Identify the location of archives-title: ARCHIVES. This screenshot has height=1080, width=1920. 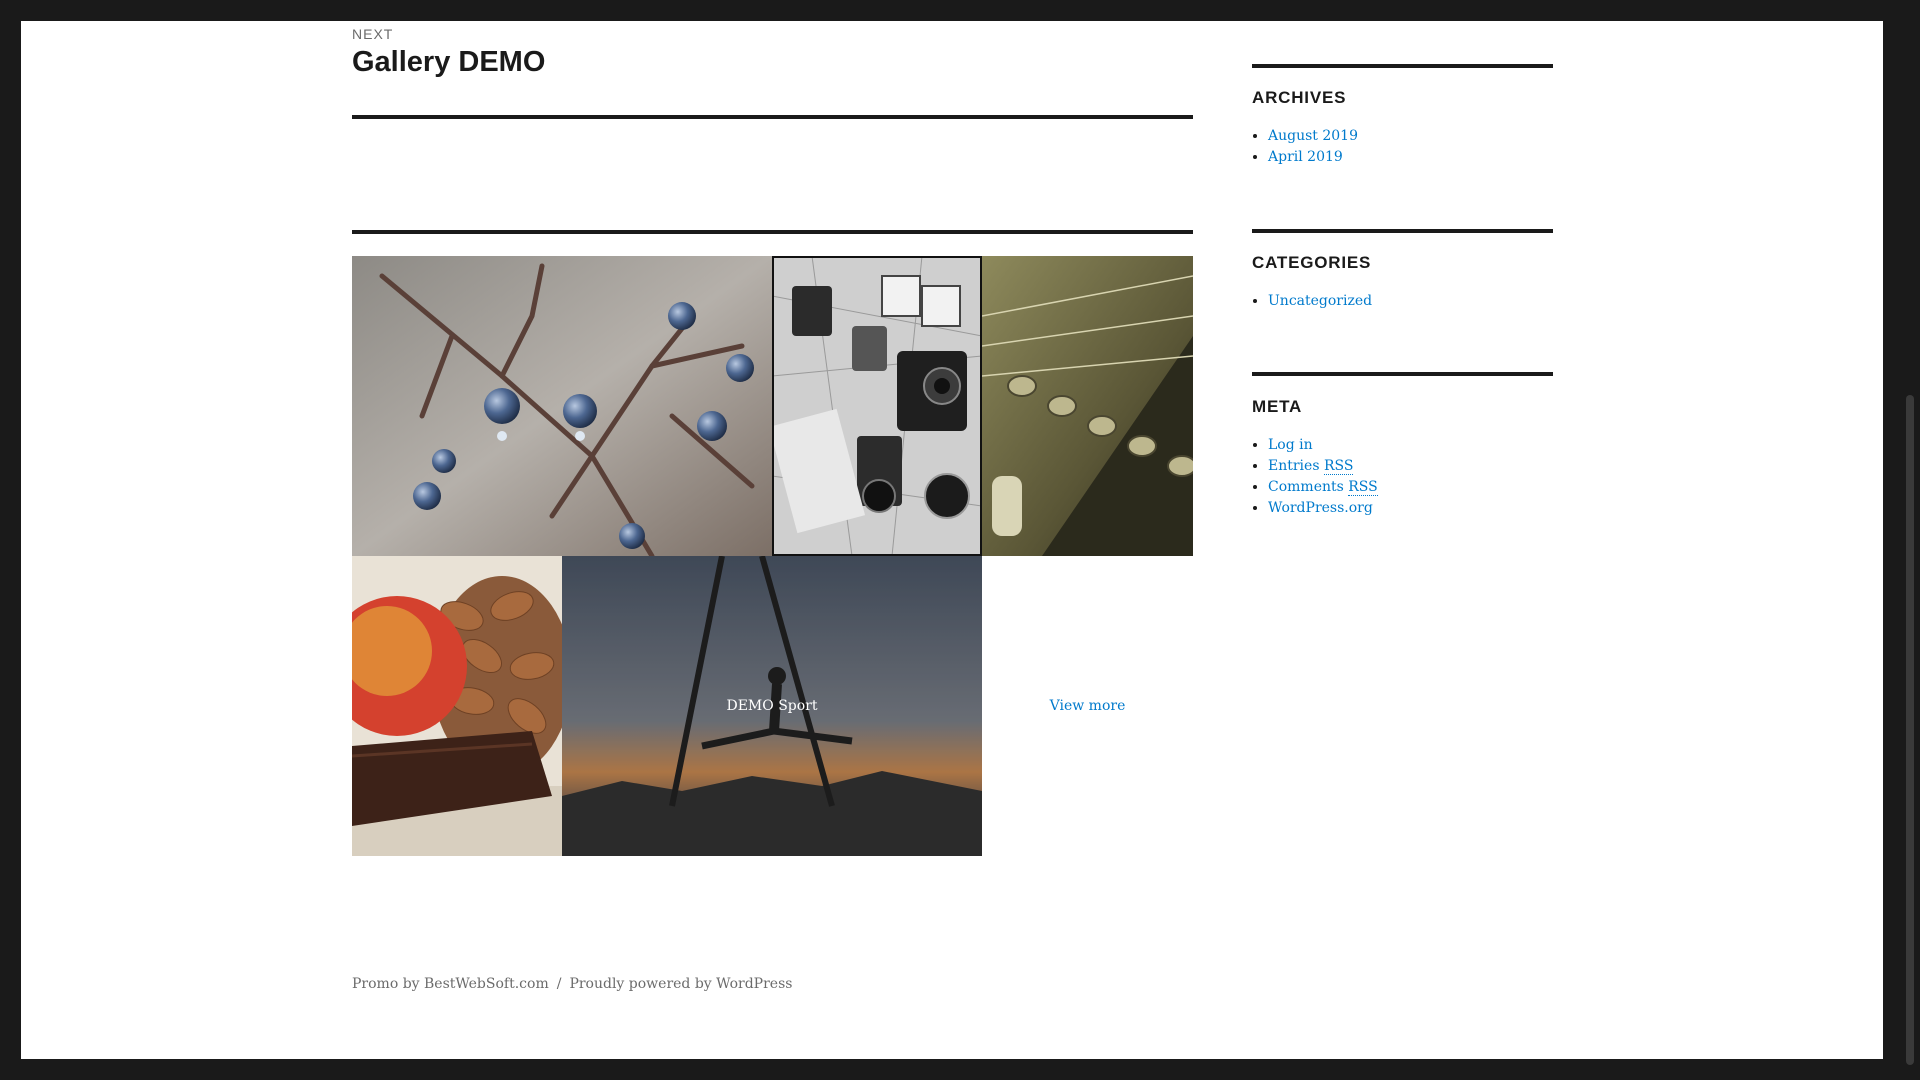
(1299, 97).